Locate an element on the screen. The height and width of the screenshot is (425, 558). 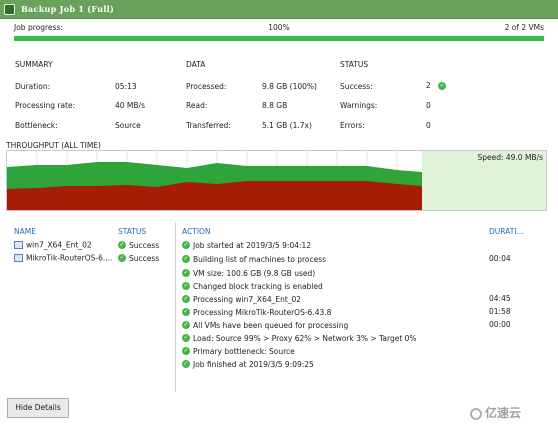
action-duration: 04:45 is located at coordinates (500, 298).